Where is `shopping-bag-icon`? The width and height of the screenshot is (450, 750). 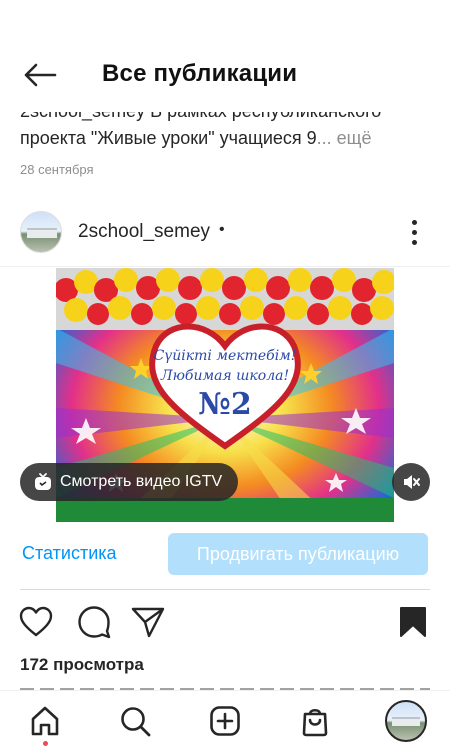
shopping-bag-icon is located at coordinates (315, 722).